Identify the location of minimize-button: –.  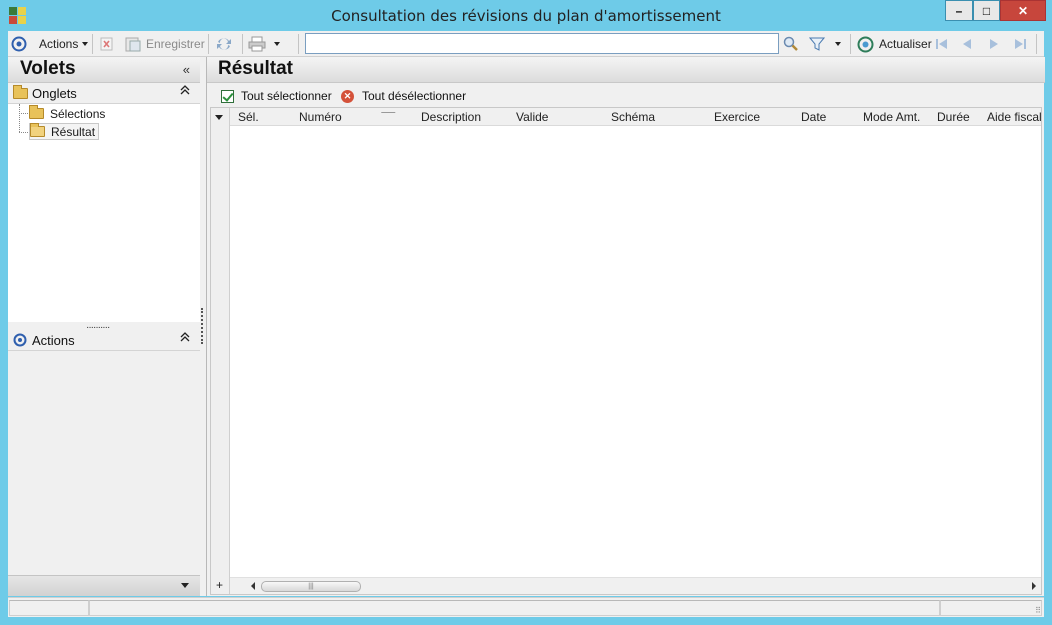
(959, 10).